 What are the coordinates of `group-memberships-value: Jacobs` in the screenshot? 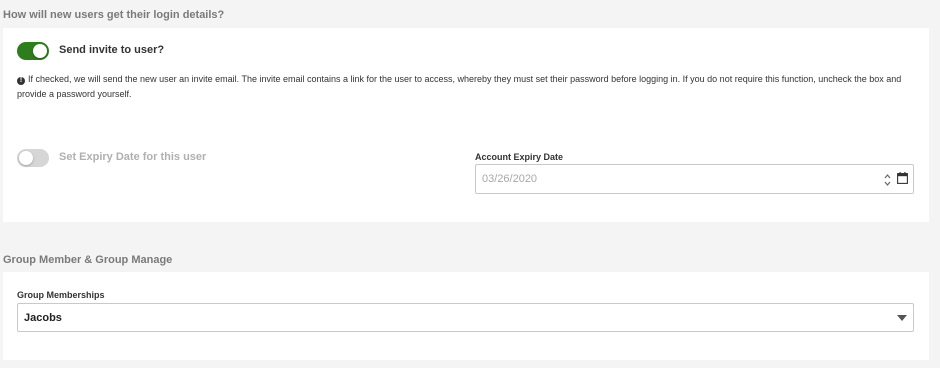 It's located at (43, 318).